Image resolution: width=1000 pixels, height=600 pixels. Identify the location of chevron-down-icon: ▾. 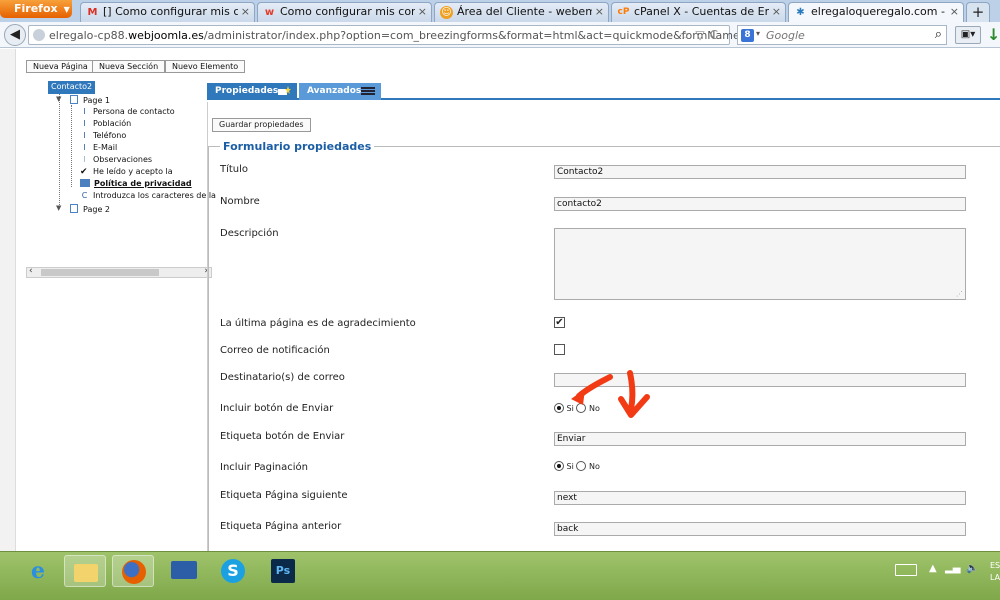
(758, 33).